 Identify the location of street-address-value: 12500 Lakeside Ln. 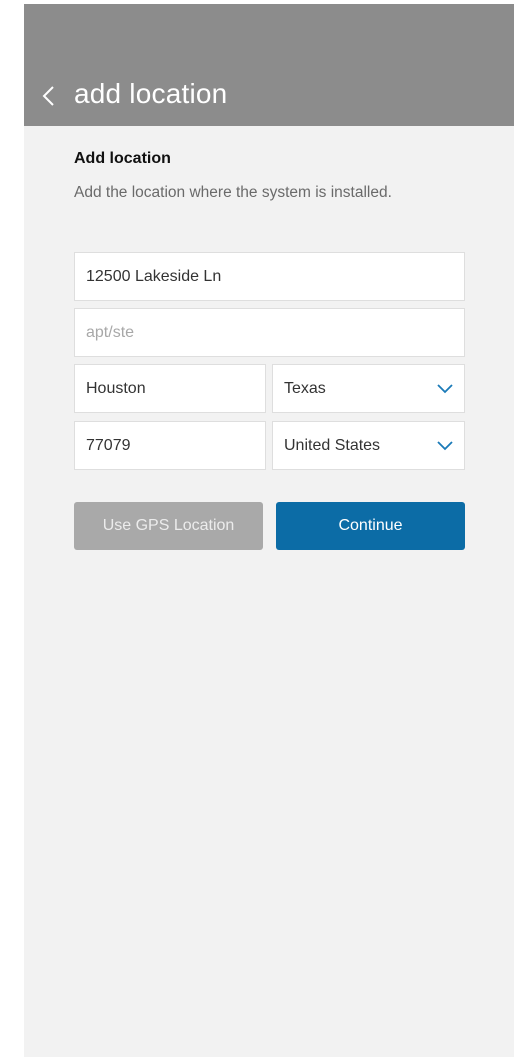
(154, 276).